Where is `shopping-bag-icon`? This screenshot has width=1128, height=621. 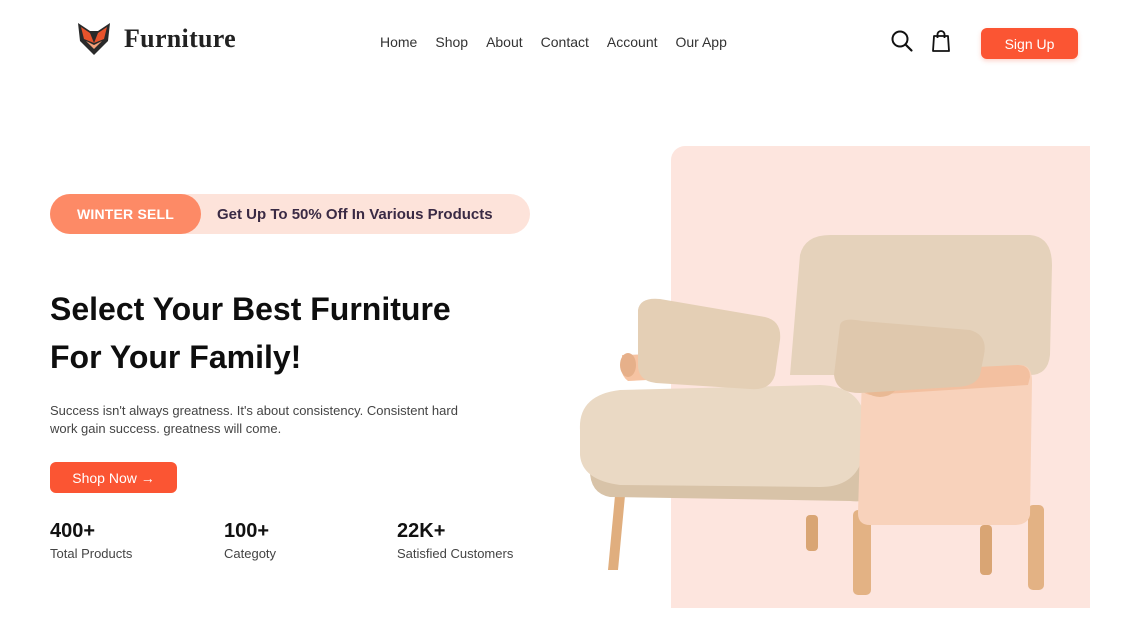 shopping-bag-icon is located at coordinates (941, 41).